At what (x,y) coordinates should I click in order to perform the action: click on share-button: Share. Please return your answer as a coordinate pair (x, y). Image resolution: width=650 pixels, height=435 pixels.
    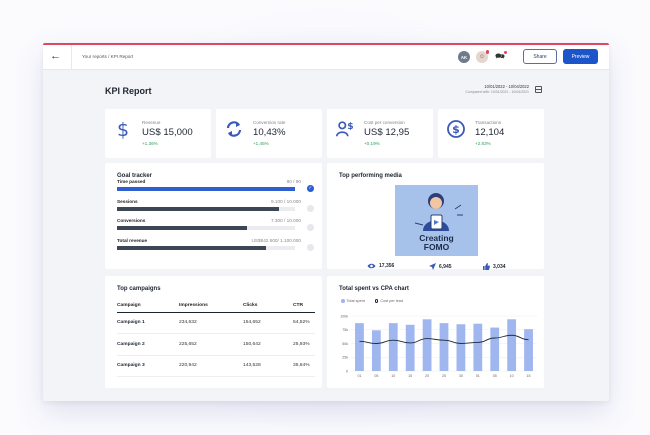
    Looking at the image, I should click on (540, 56).